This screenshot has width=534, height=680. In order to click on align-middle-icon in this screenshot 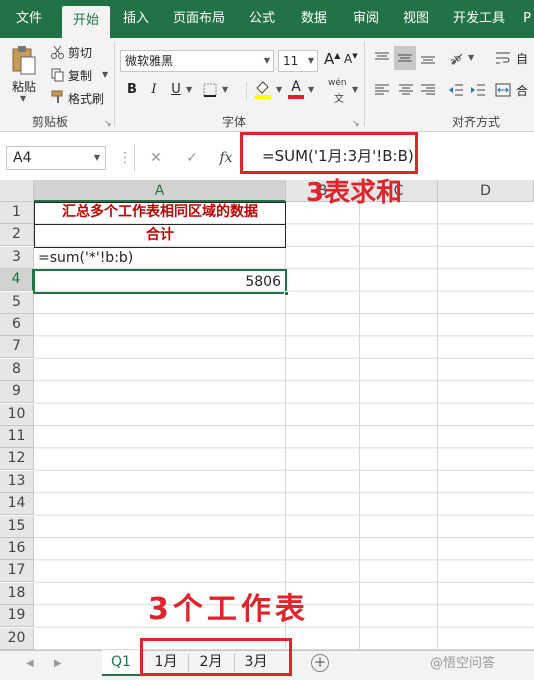, I will do `click(405, 58)`.